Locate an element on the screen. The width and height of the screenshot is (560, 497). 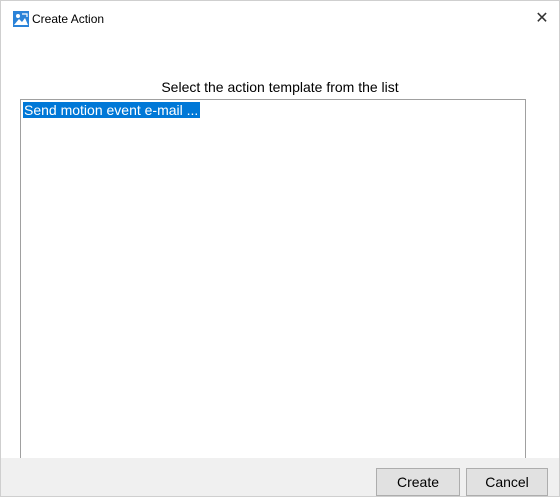
cancel-button: Cancel is located at coordinates (507, 482).